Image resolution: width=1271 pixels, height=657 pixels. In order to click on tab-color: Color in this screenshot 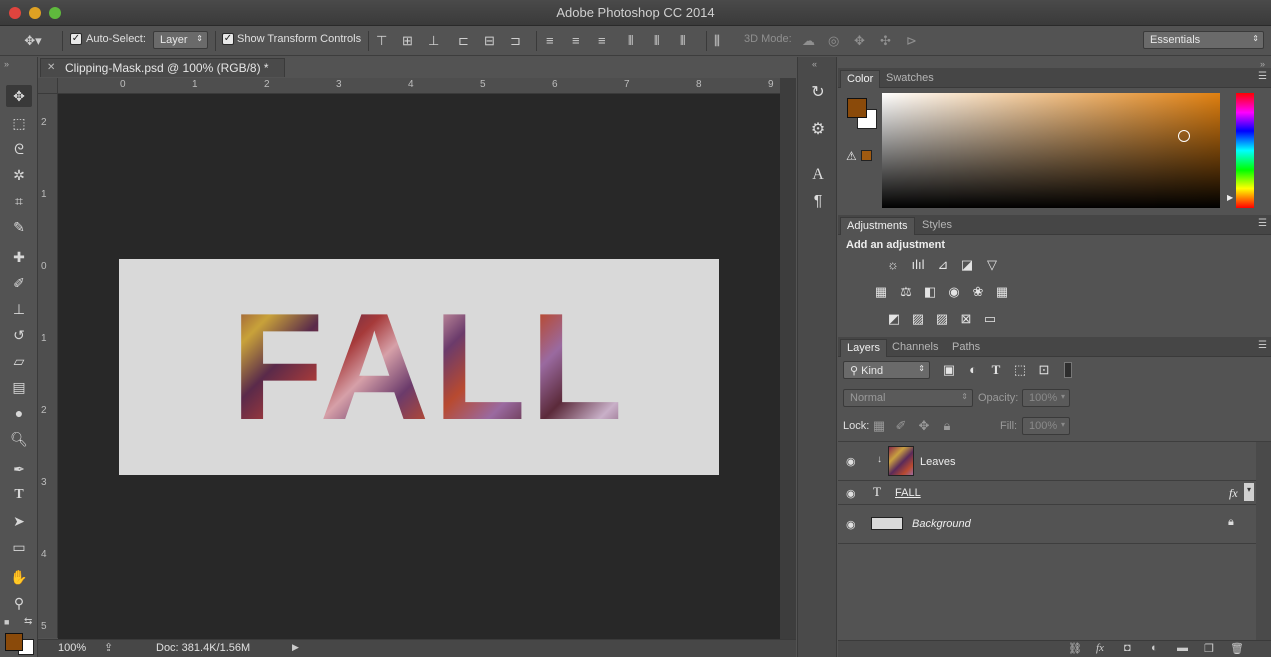, I will do `click(860, 79)`.